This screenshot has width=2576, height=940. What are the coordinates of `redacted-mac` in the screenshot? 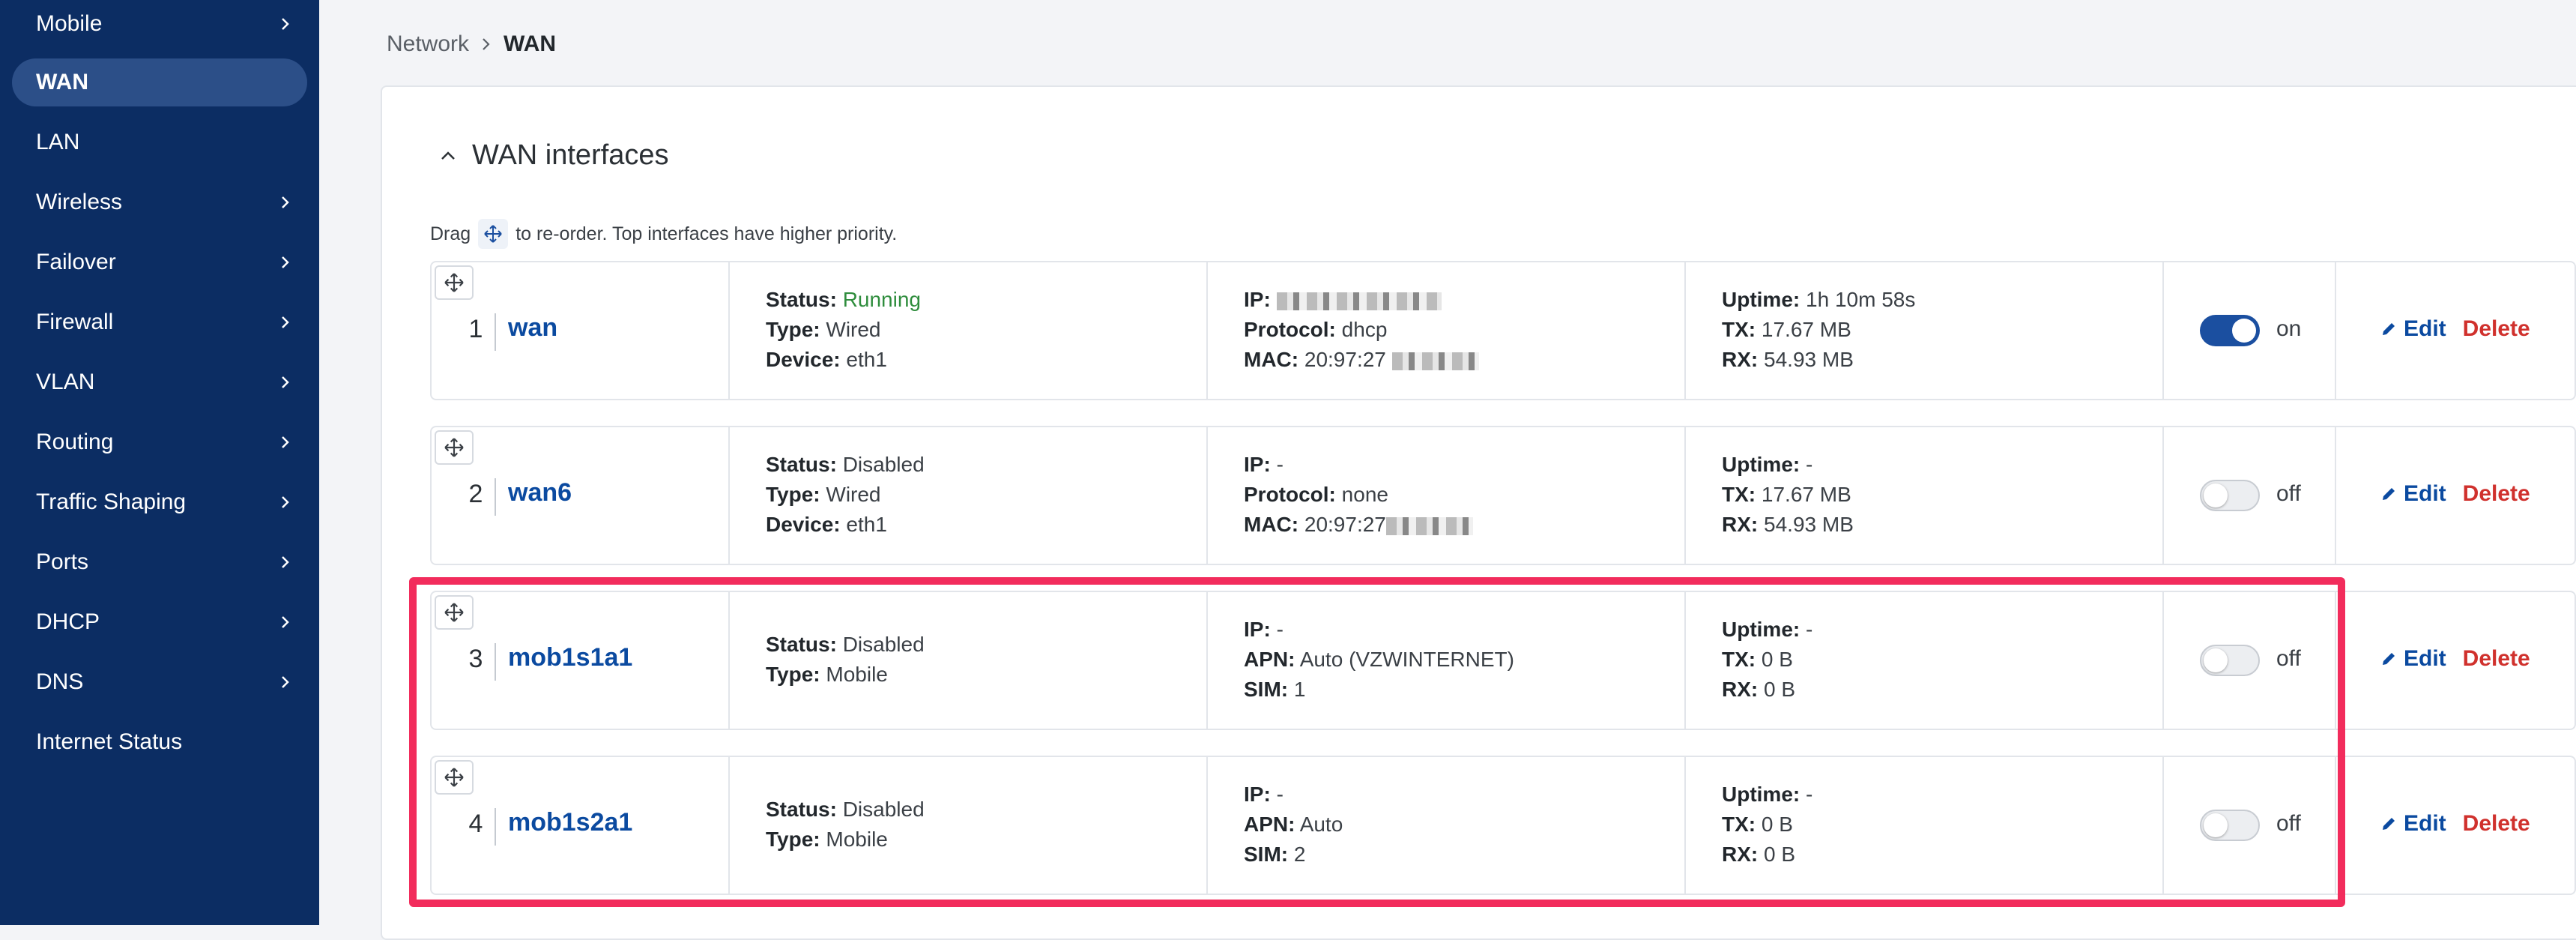 It's located at (1429, 525).